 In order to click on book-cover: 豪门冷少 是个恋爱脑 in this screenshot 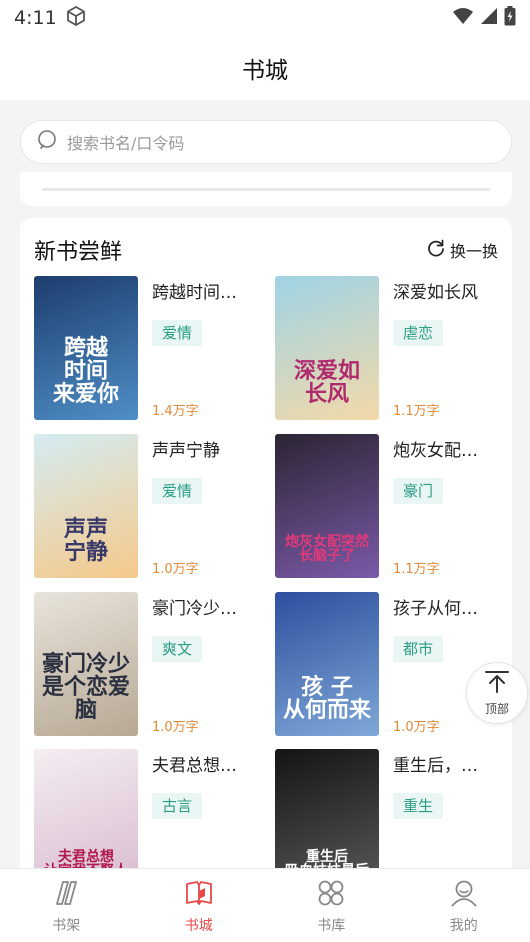, I will do `click(86, 664)`.